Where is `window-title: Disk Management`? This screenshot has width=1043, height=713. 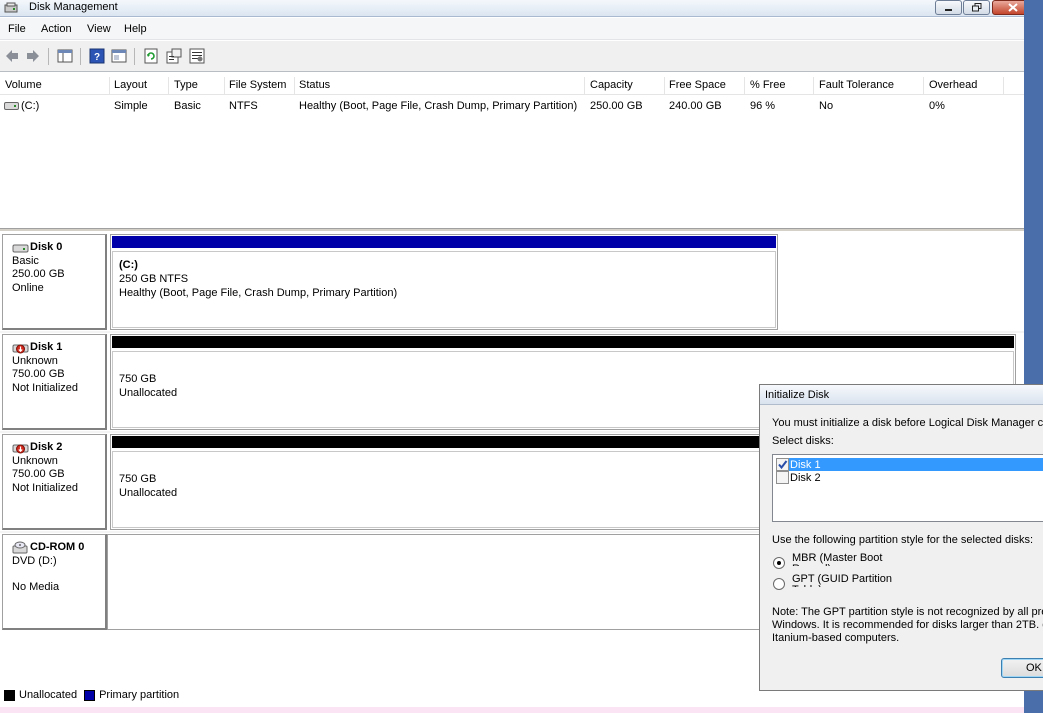 window-title: Disk Management is located at coordinates (73, 7).